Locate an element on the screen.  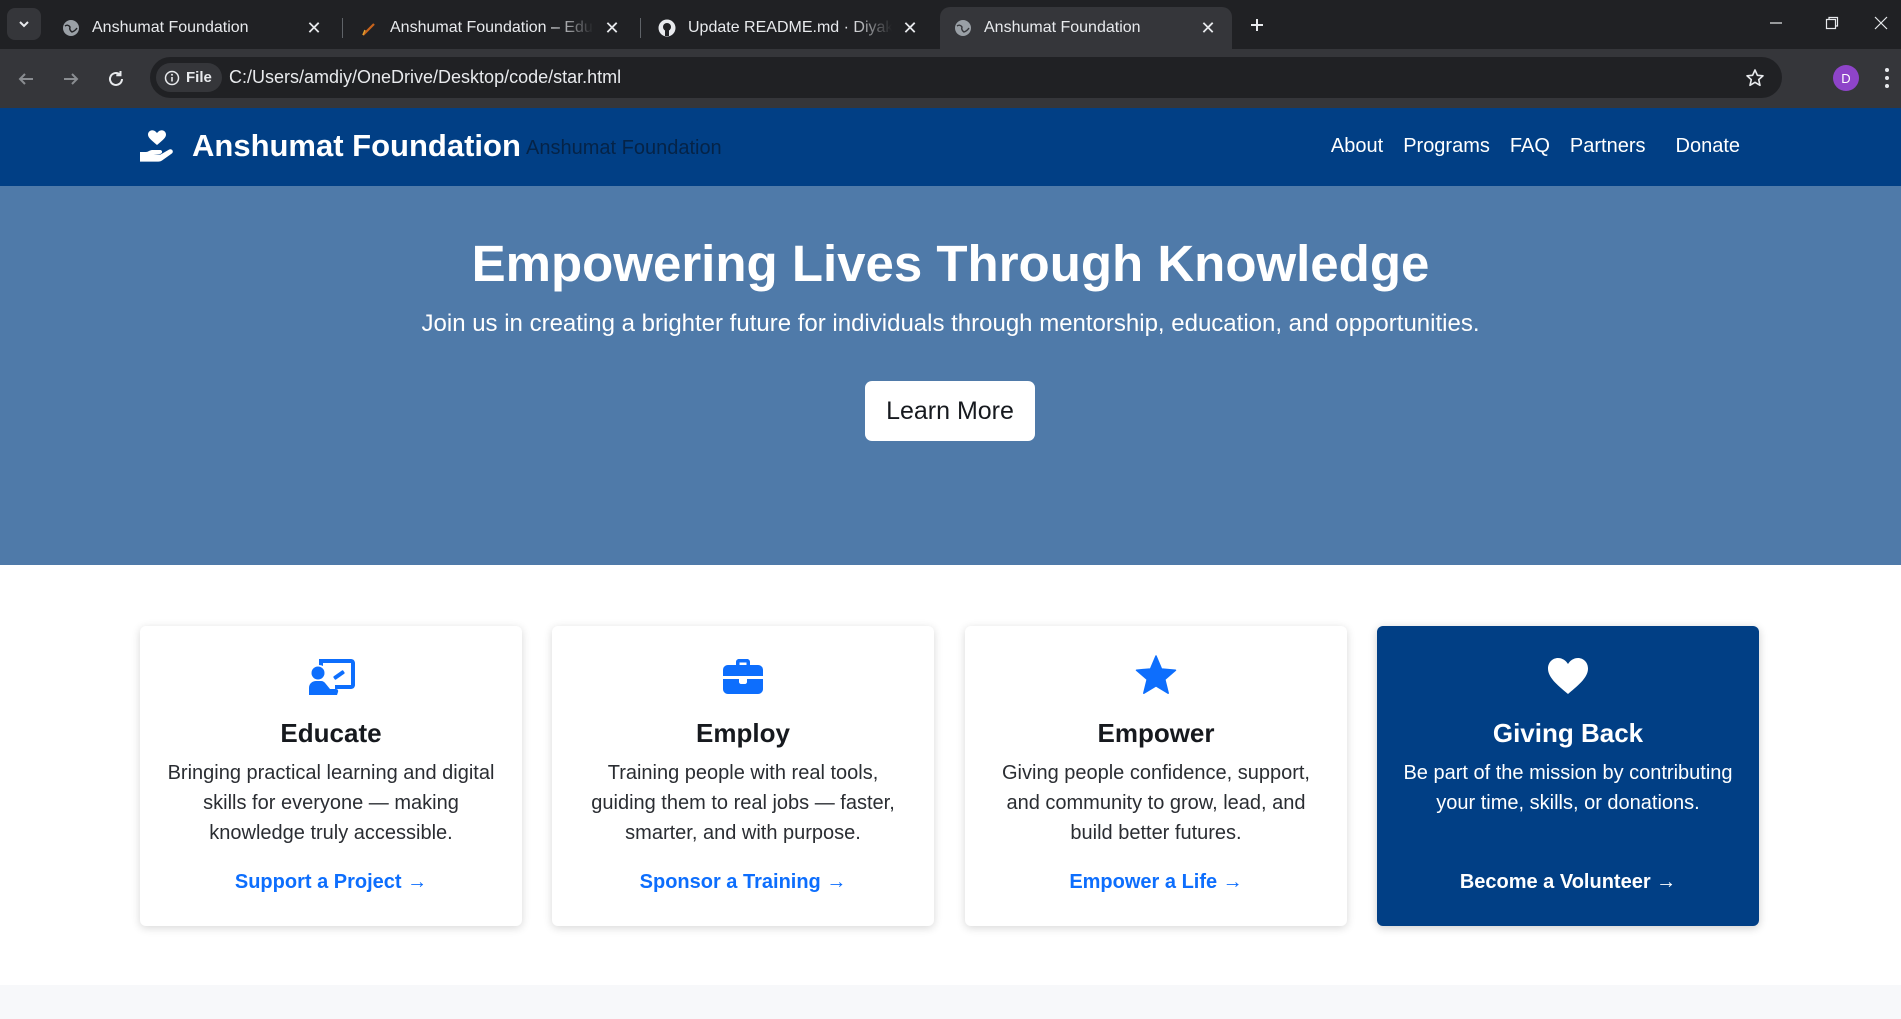
star-icon is located at coordinates (1156, 676).